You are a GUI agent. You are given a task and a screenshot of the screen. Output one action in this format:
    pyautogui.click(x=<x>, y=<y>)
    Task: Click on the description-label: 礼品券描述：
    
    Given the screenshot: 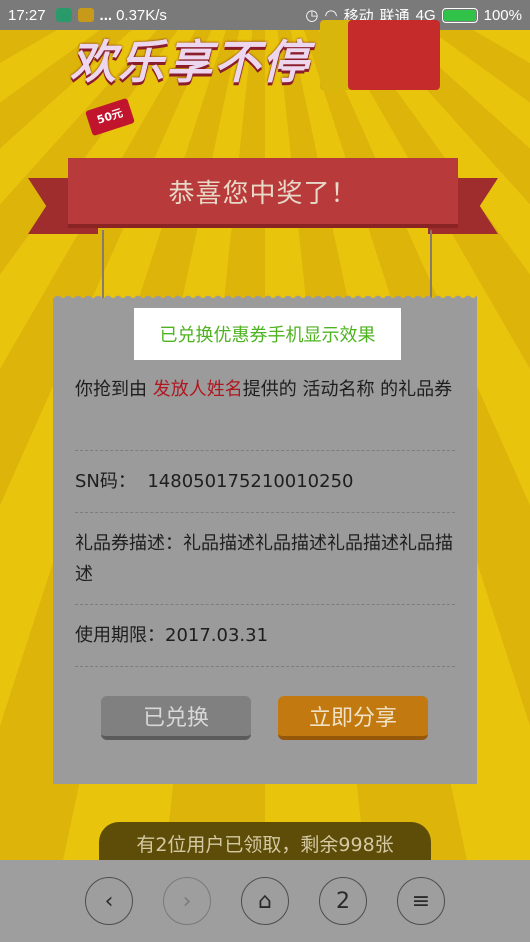 What is the action you would take?
    pyautogui.click(x=129, y=543)
    